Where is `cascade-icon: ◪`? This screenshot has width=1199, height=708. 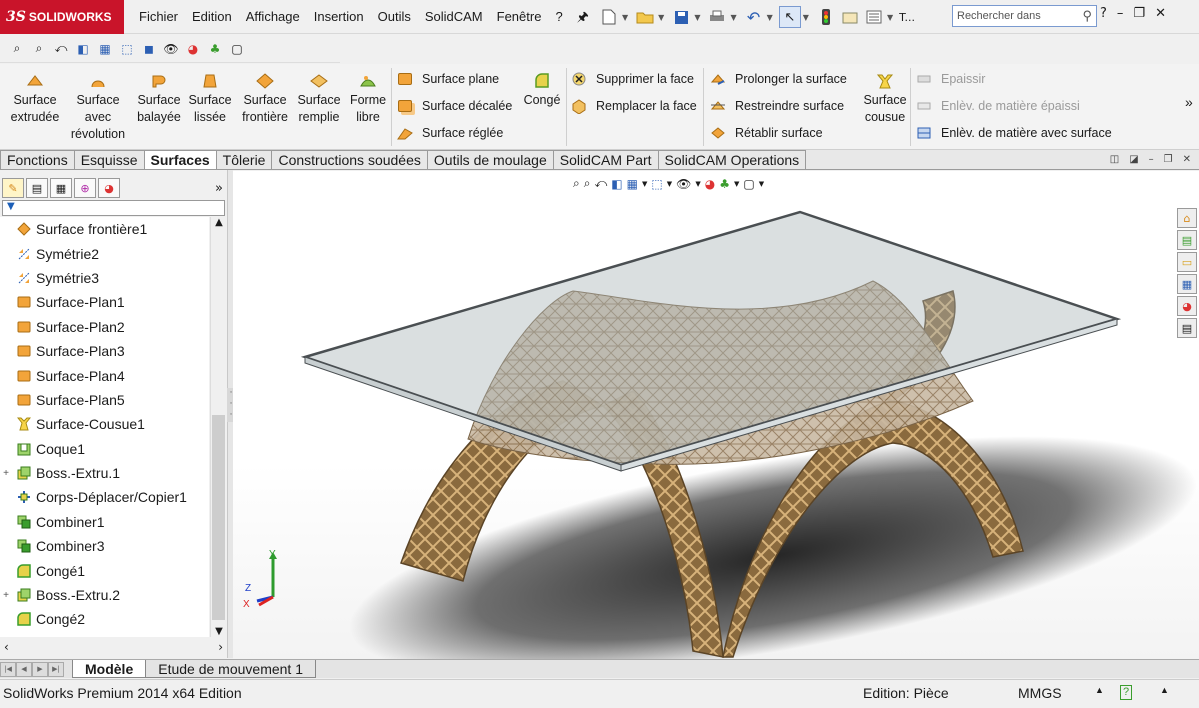
cascade-icon: ◪ is located at coordinates (1133, 159).